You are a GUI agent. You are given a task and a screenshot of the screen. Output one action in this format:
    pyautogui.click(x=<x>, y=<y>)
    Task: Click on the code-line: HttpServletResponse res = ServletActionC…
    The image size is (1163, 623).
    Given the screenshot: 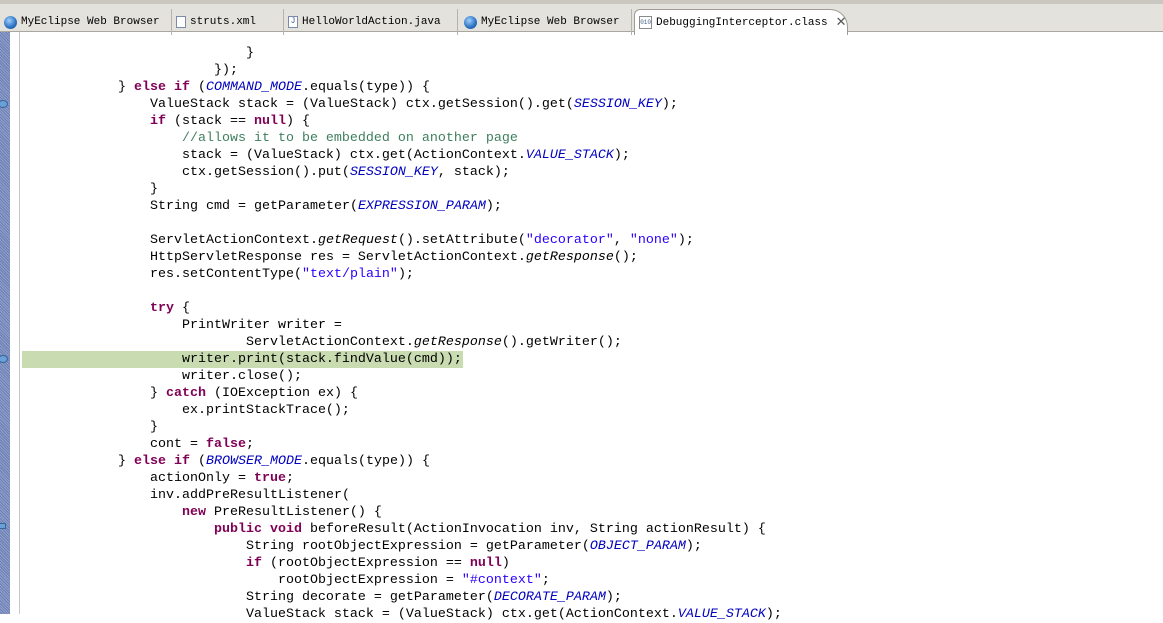 What is the action you would take?
    pyautogui.click(x=330, y=257)
    